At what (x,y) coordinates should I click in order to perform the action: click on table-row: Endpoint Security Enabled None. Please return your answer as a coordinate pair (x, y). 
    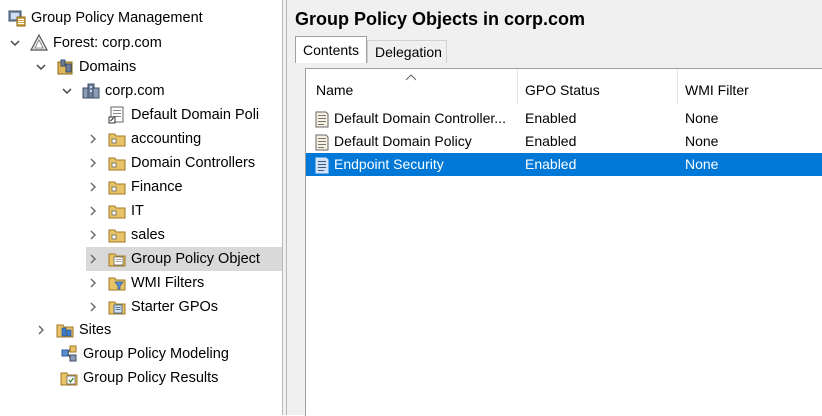
    Looking at the image, I should click on (564, 164).